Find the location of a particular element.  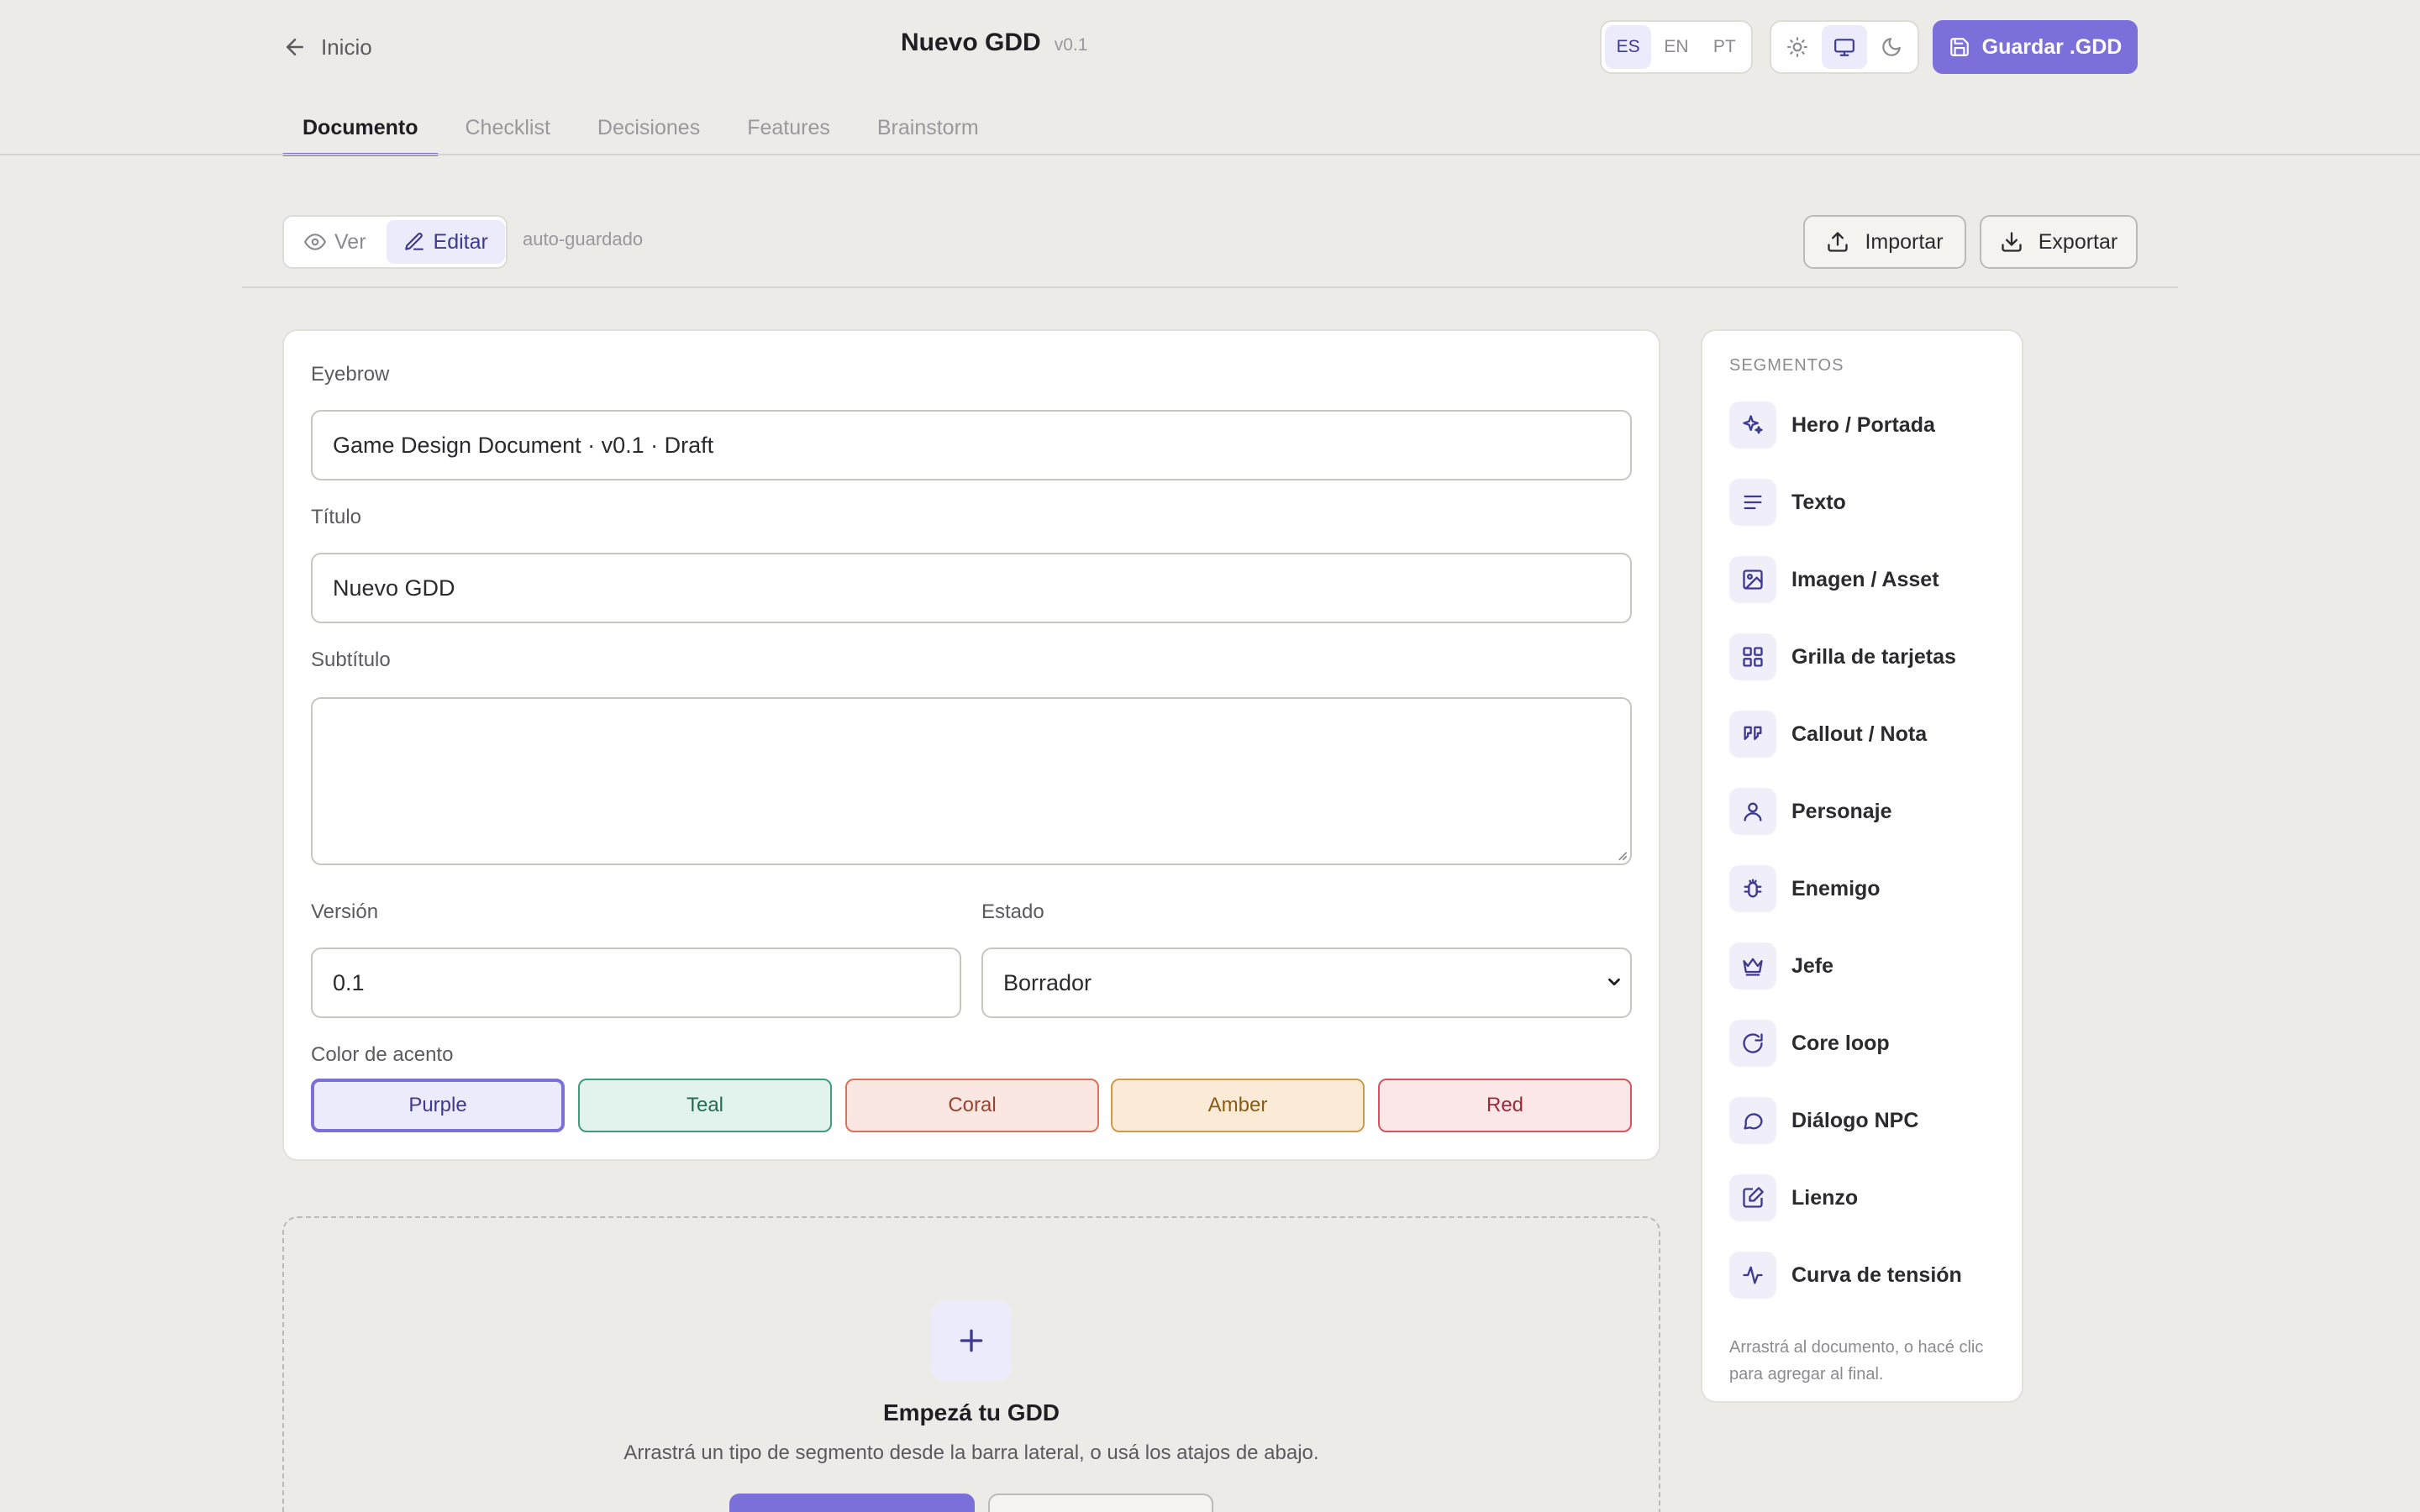

segment-item-label: Curva de tensión is located at coordinates (1876, 1275).